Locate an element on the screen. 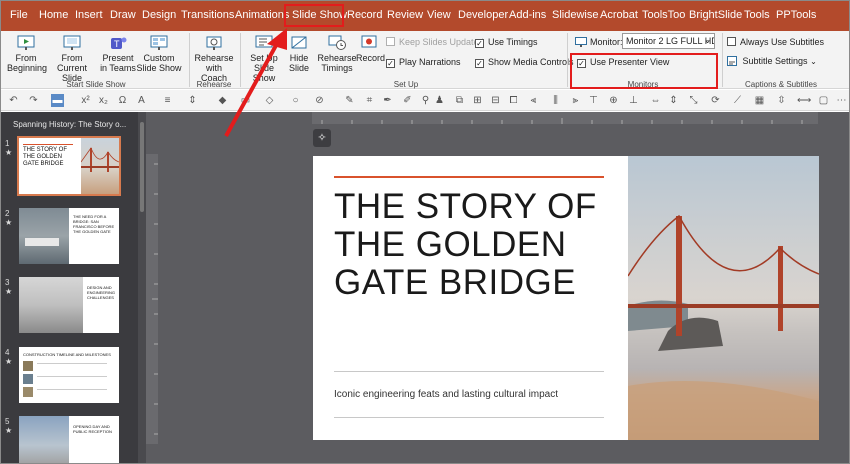 Image resolution: width=850 pixels, height=464 pixels. tab-insert: Insert is located at coordinates (89, 15).